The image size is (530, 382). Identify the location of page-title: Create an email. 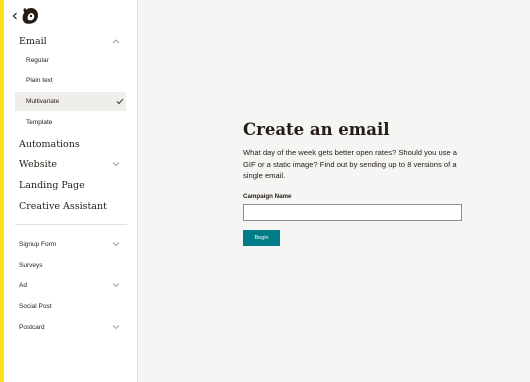
(316, 129).